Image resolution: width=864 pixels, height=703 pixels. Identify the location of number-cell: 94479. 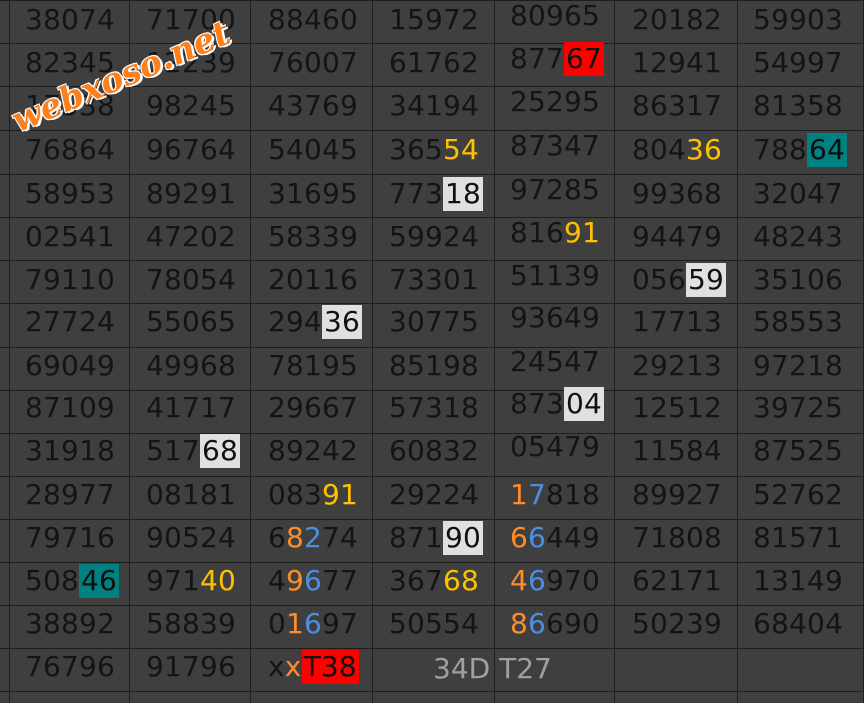
(677, 237).